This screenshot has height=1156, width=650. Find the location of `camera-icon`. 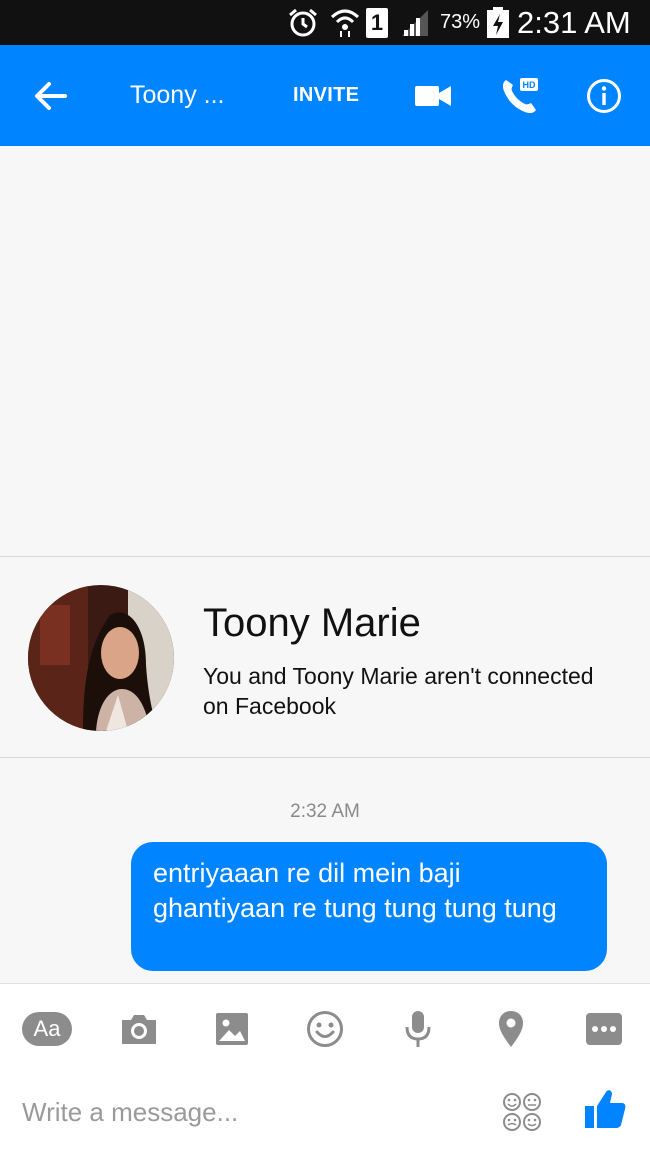

camera-icon is located at coordinates (139, 1029).